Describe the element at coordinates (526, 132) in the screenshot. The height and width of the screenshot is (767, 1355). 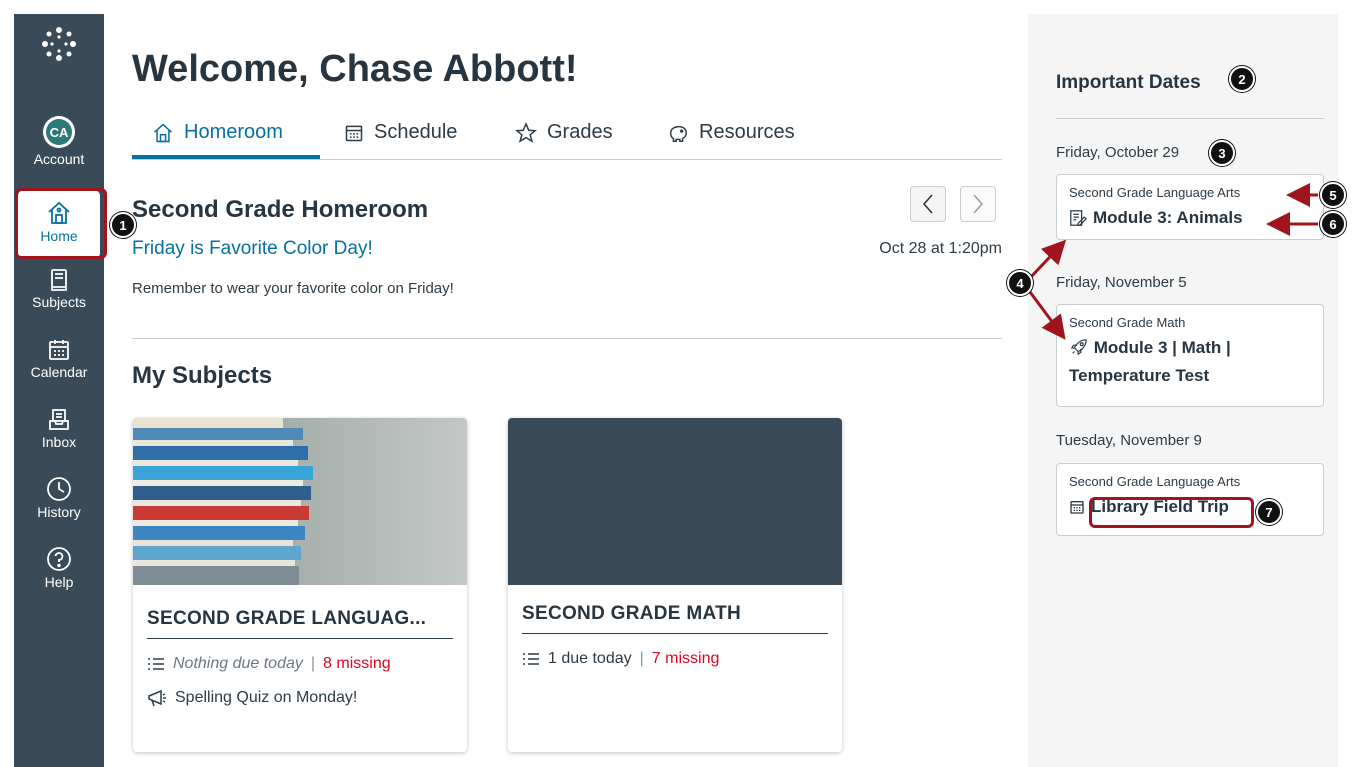
I see `star-icon` at that location.